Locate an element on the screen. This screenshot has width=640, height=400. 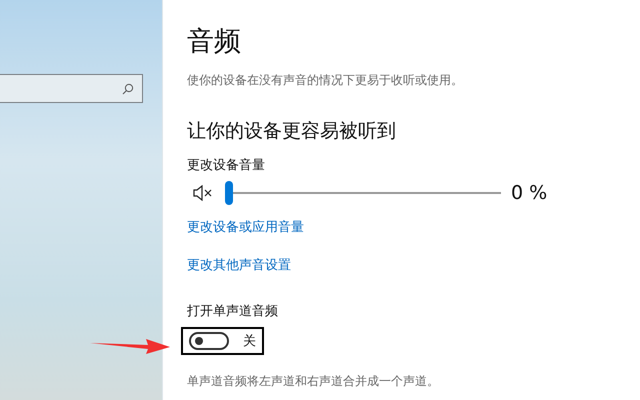
volume-label: 更改设备音量 is located at coordinates (226, 166).